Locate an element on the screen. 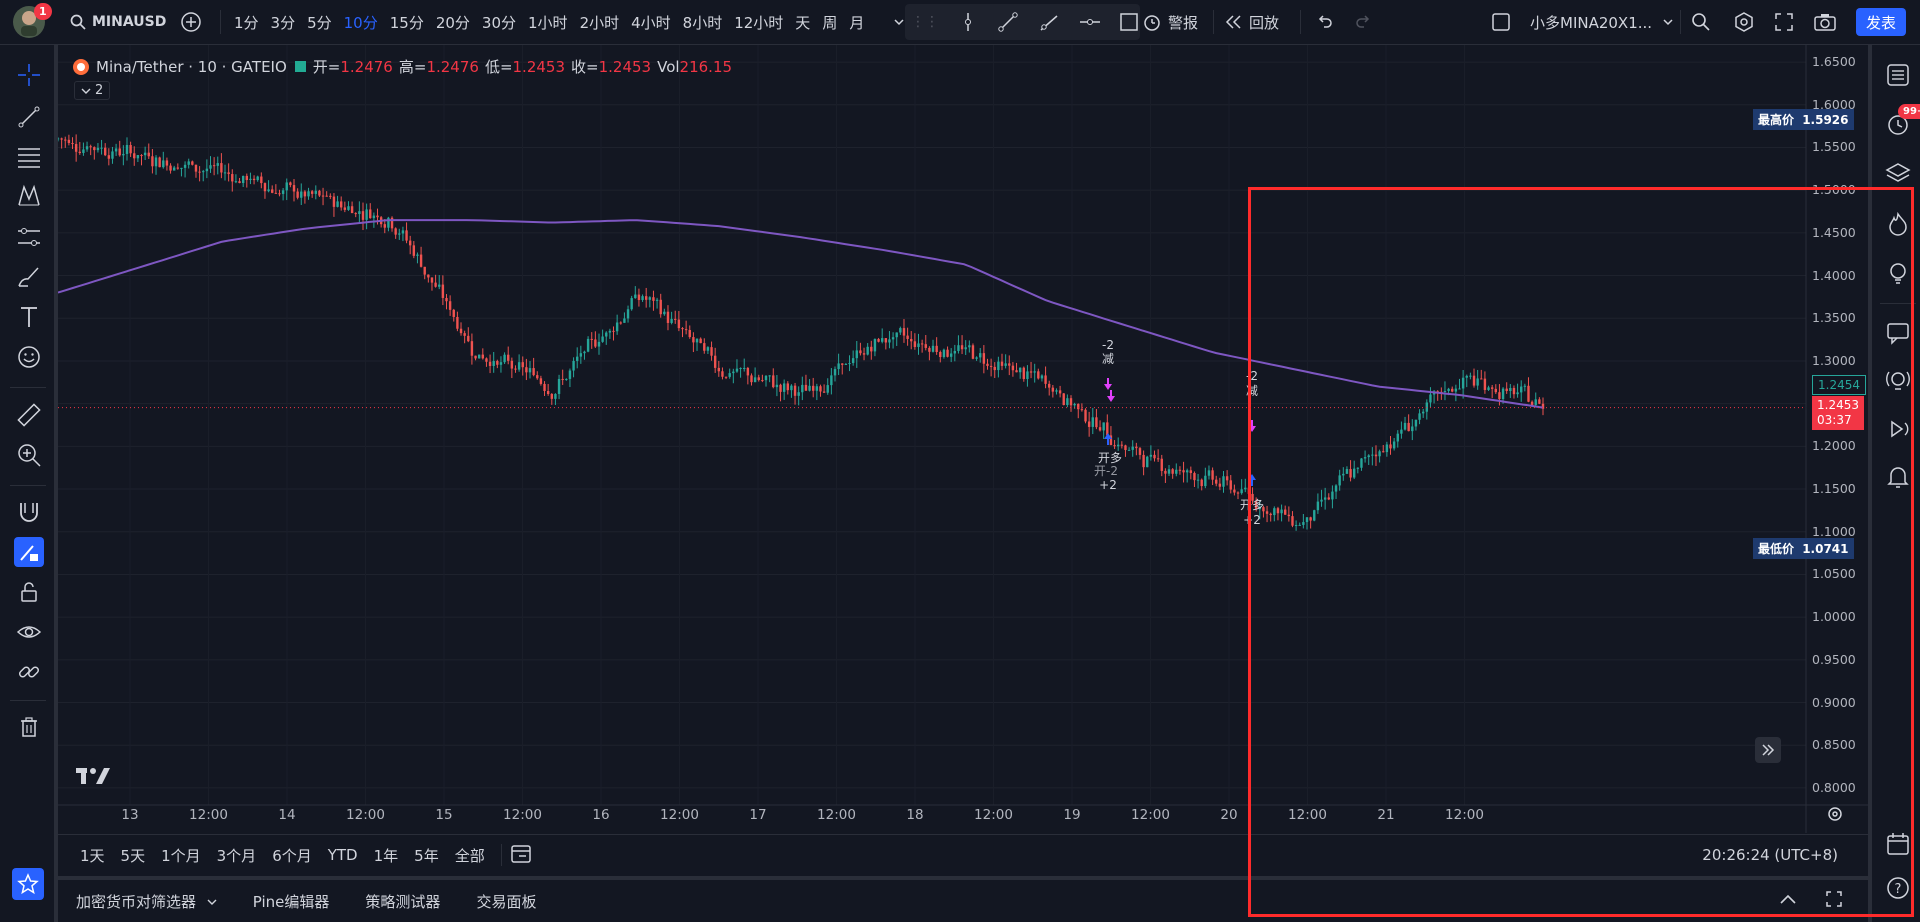 This screenshot has width=1920, height=922. interval-1: 3分 is located at coordinates (283, 22).